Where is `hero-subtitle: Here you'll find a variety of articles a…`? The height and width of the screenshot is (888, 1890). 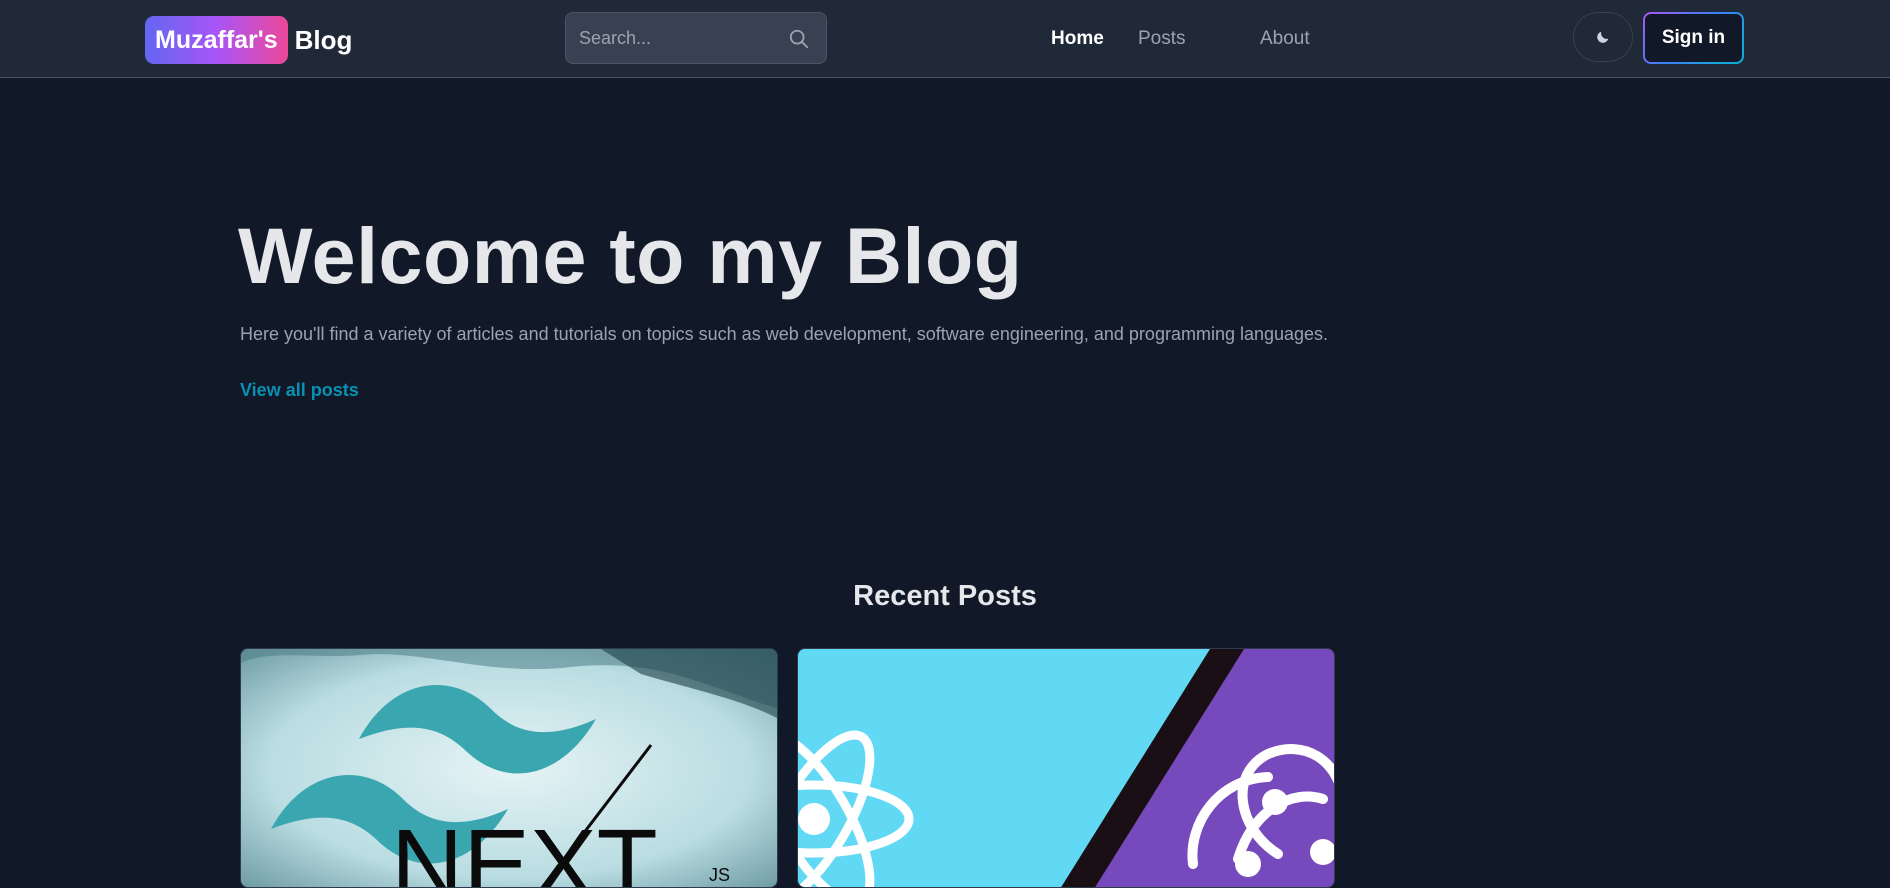
hero-subtitle: Here you'll find a variety of articles a… is located at coordinates (784, 334).